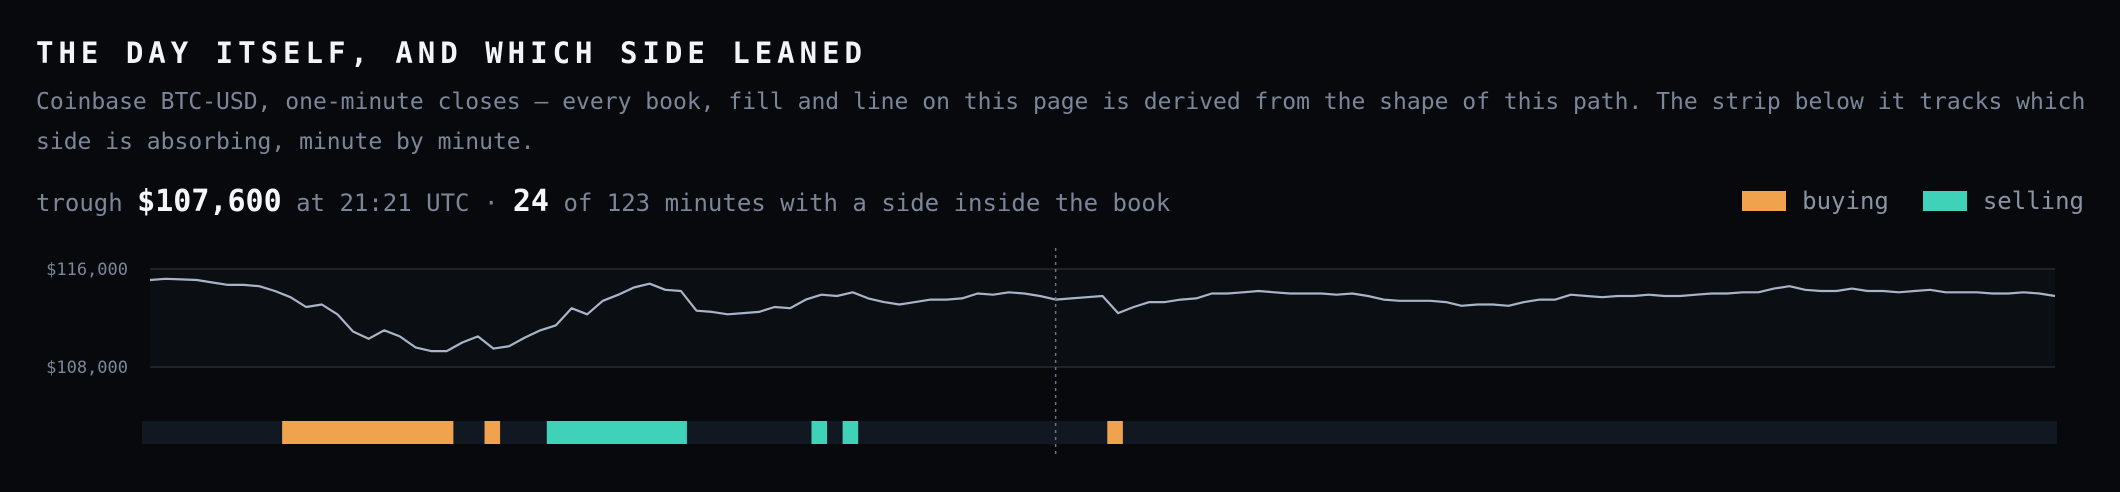  What do you see at coordinates (397, 203) in the screenshot?
I see `trough-time: at 21:21 UTC ·` at bounding box center [397, 203].